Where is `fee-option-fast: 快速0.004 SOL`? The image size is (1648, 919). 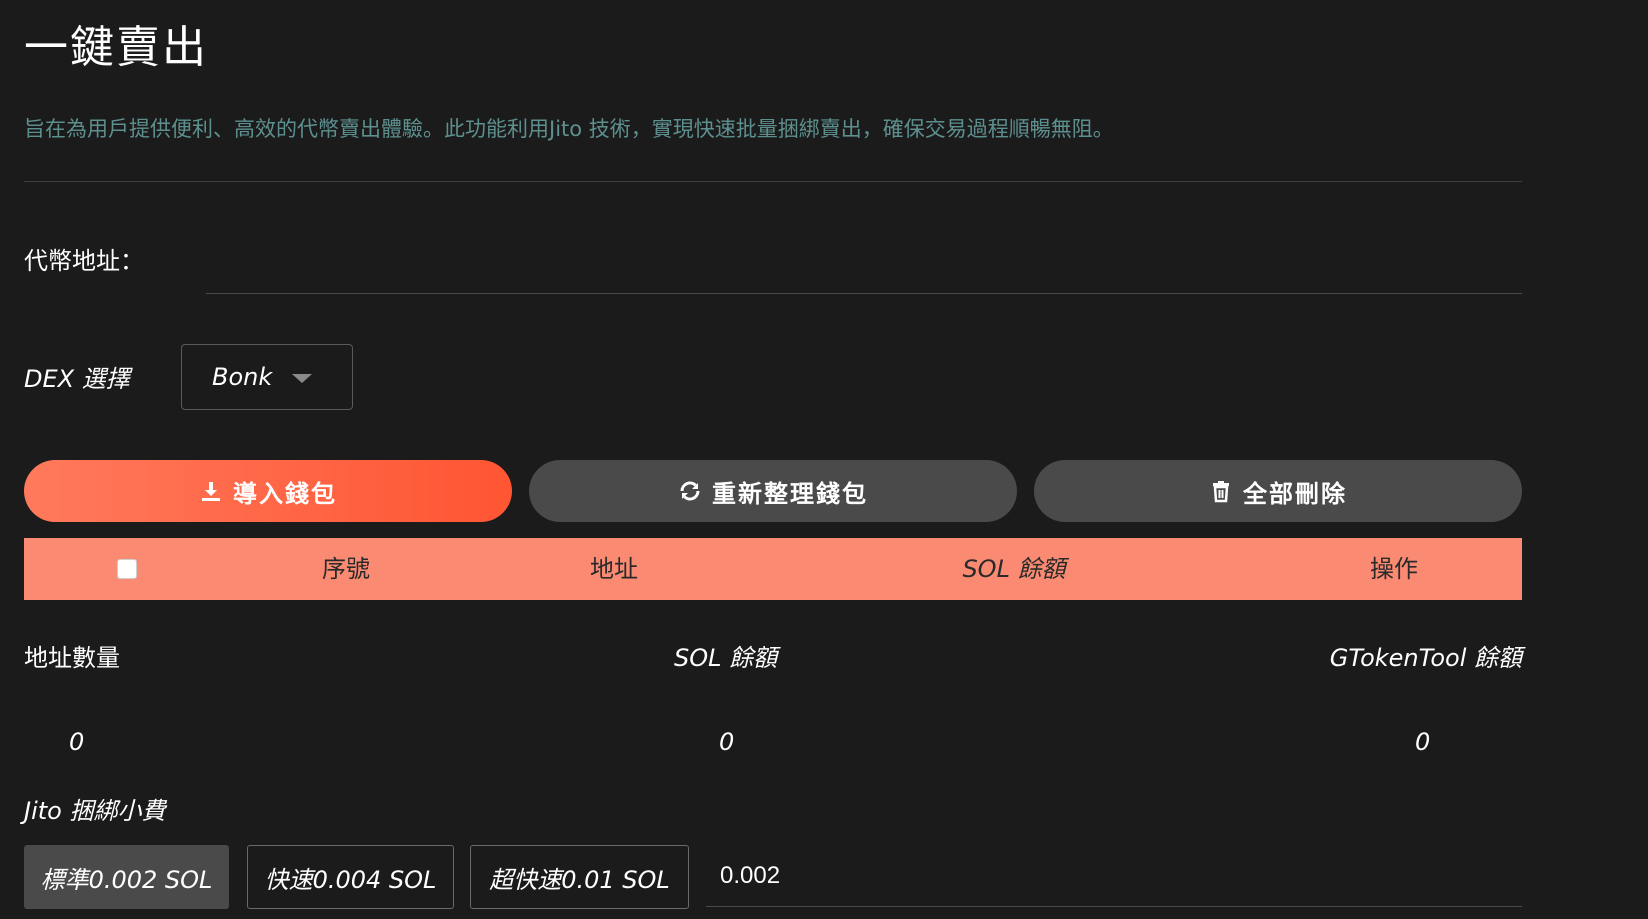
fee-option-fast: 快速0.004 SOL is located at coordinates (350, 877).